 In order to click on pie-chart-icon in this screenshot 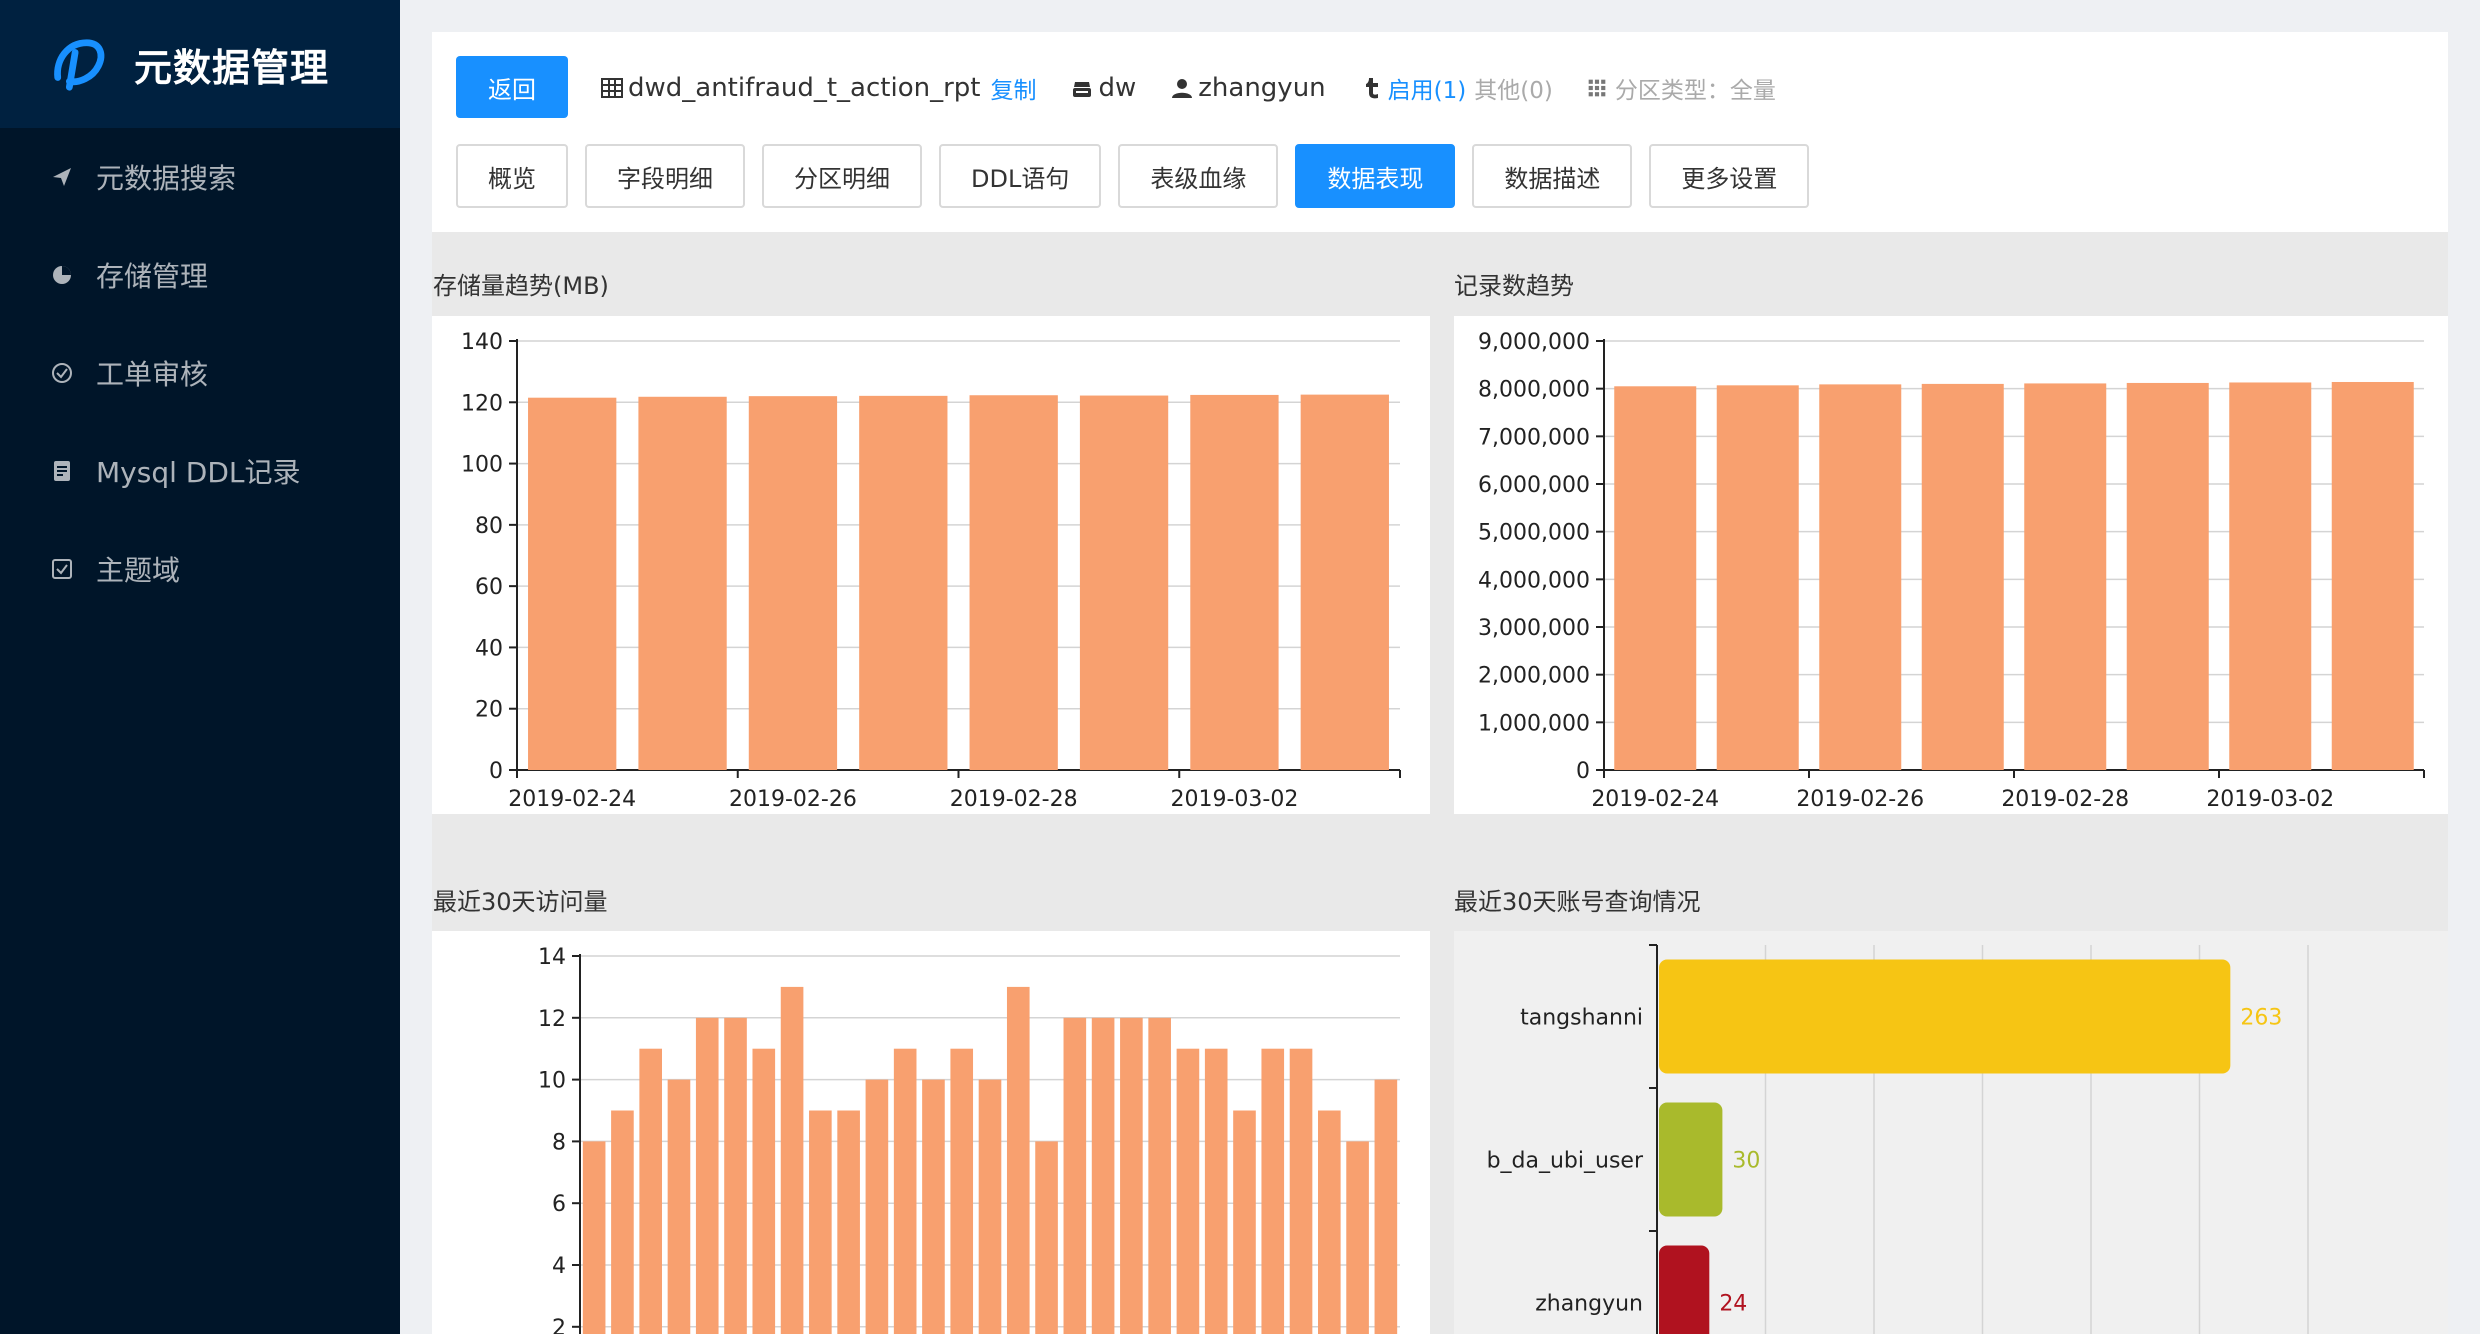, I will do `click(62, 275)`.